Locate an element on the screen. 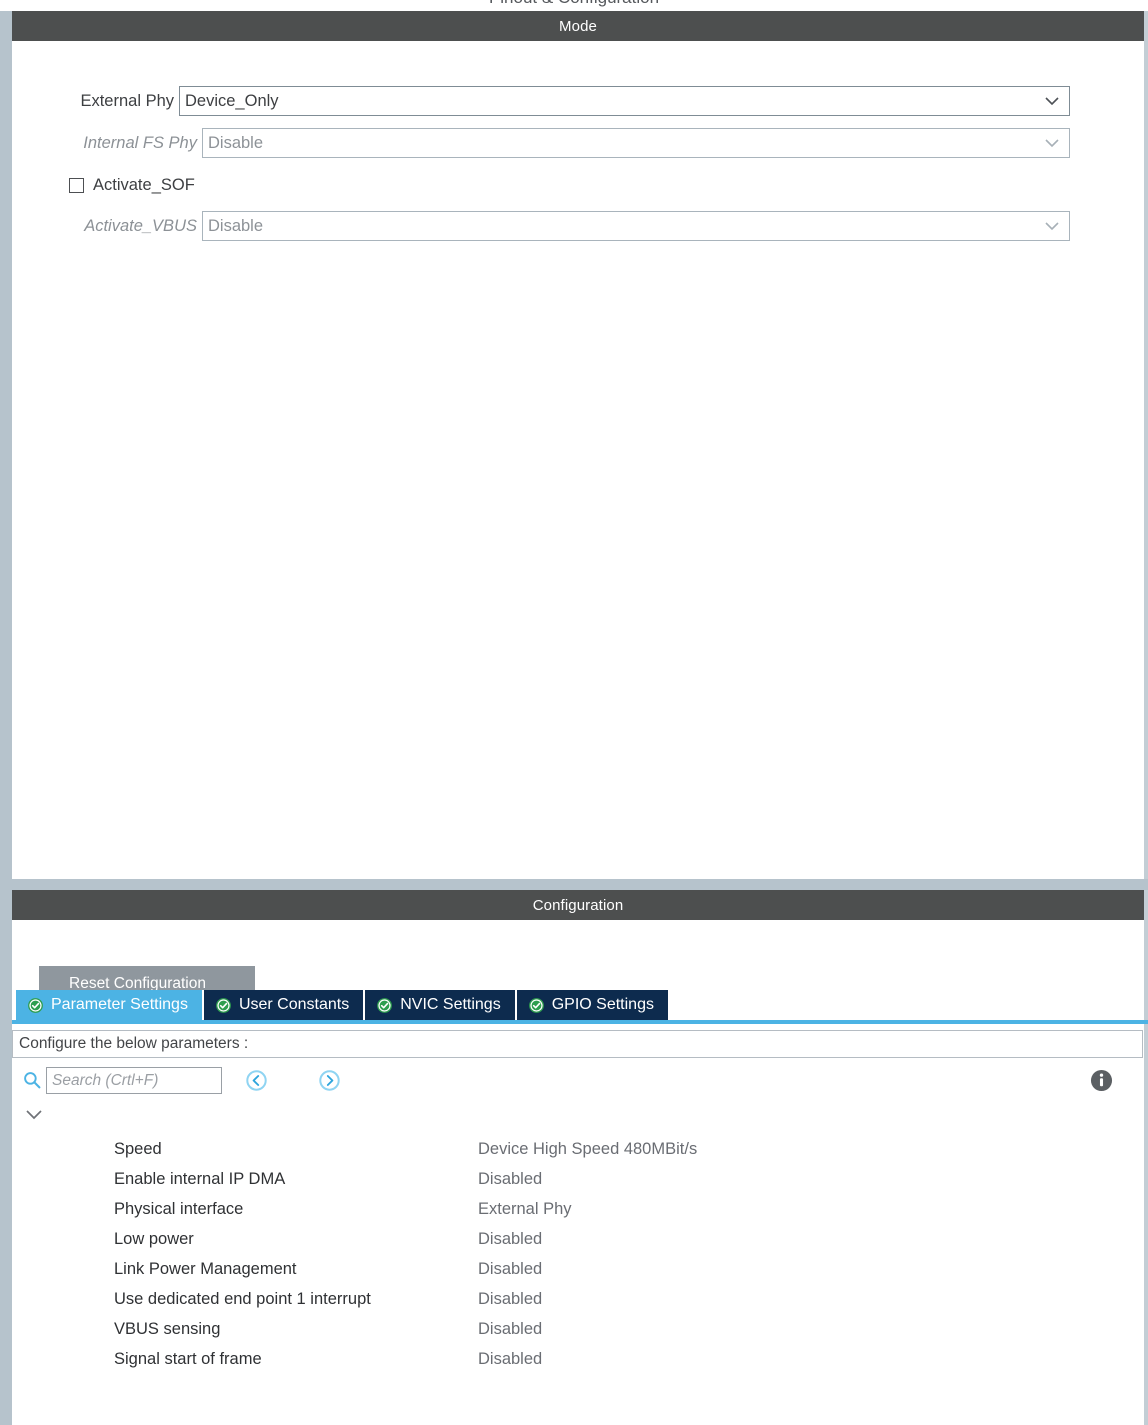 The height and width of the screenshot is (1425, 1148). group-collapse-chevron-icon is located at coordinates (34, 1115).